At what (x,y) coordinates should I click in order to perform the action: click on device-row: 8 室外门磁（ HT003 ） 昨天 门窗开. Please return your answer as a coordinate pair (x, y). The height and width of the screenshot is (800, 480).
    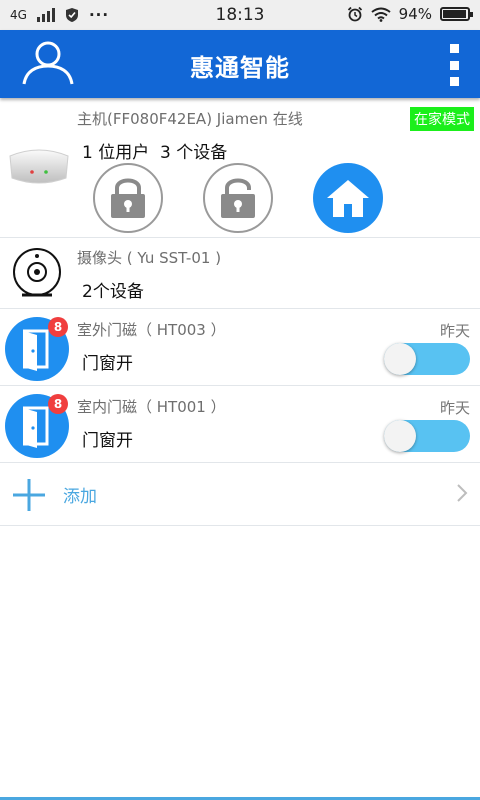
    Looking at the image, I should click on (240, 347).